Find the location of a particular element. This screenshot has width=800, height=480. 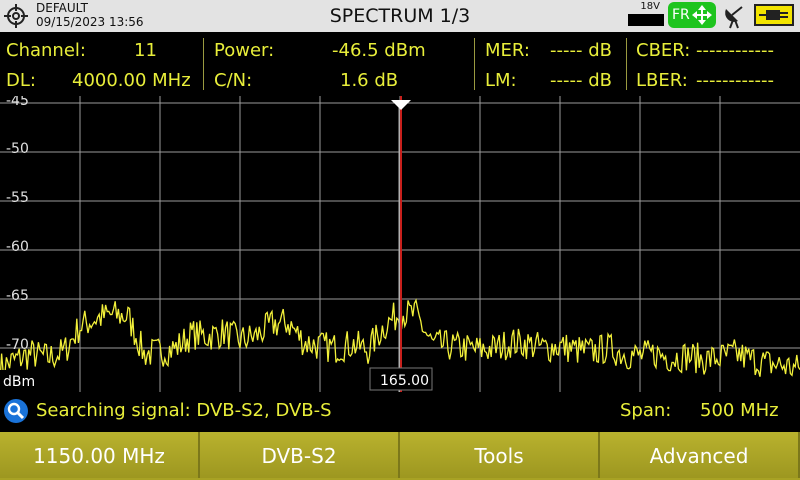

status-message: Searching signal: DVB-S2, DVB-S is located at coordinates (184, 410).